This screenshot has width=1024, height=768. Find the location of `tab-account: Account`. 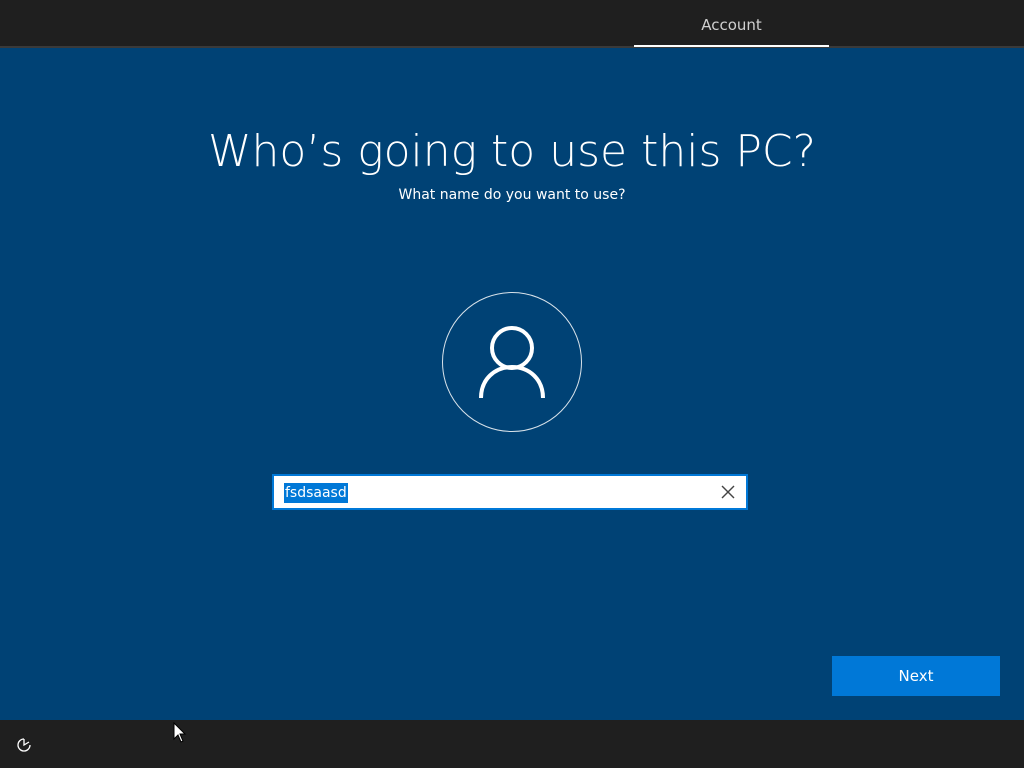

tab-account: Account is located at coordinates (731, 23).